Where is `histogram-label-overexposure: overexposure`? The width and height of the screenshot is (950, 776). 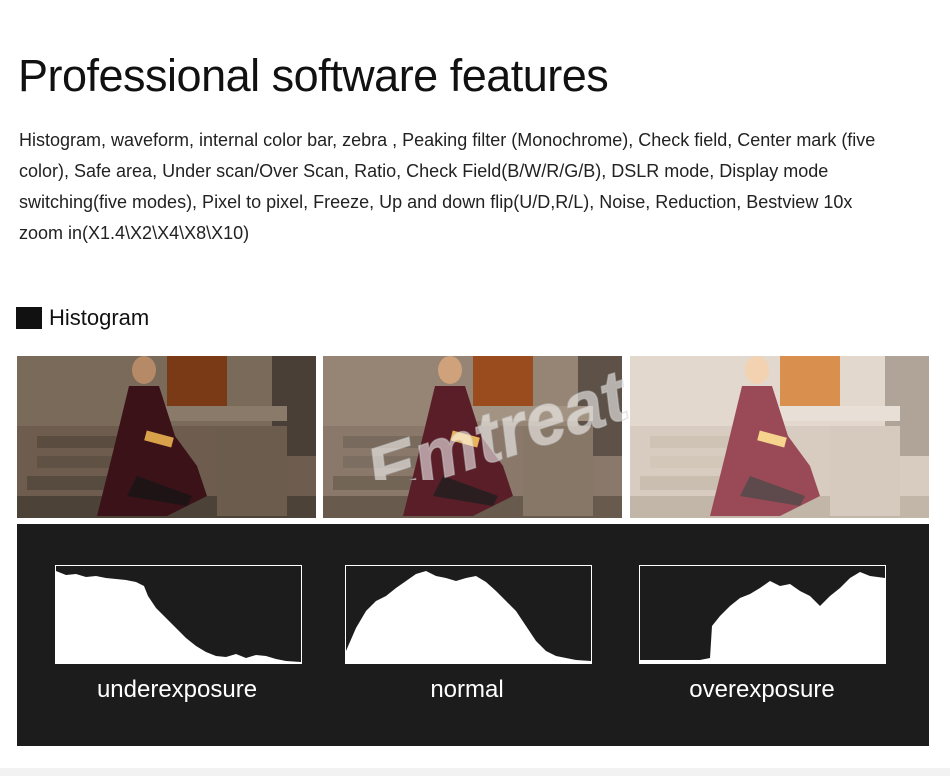 histogram-label-overexposure: overexposure is located at coordinates (762, 689).